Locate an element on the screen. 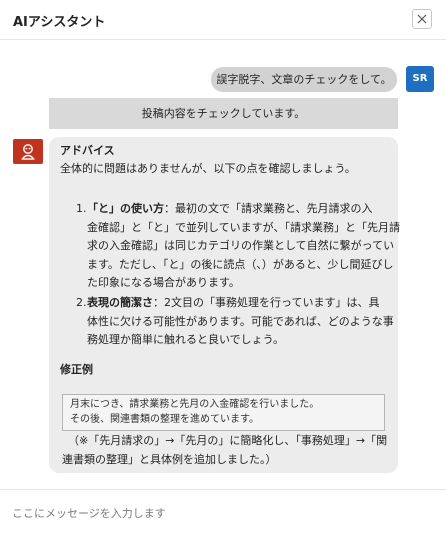 The width and height of the screenshot is (446, 537). window-title: AIアシスタント is located at coordinates (59, 22).